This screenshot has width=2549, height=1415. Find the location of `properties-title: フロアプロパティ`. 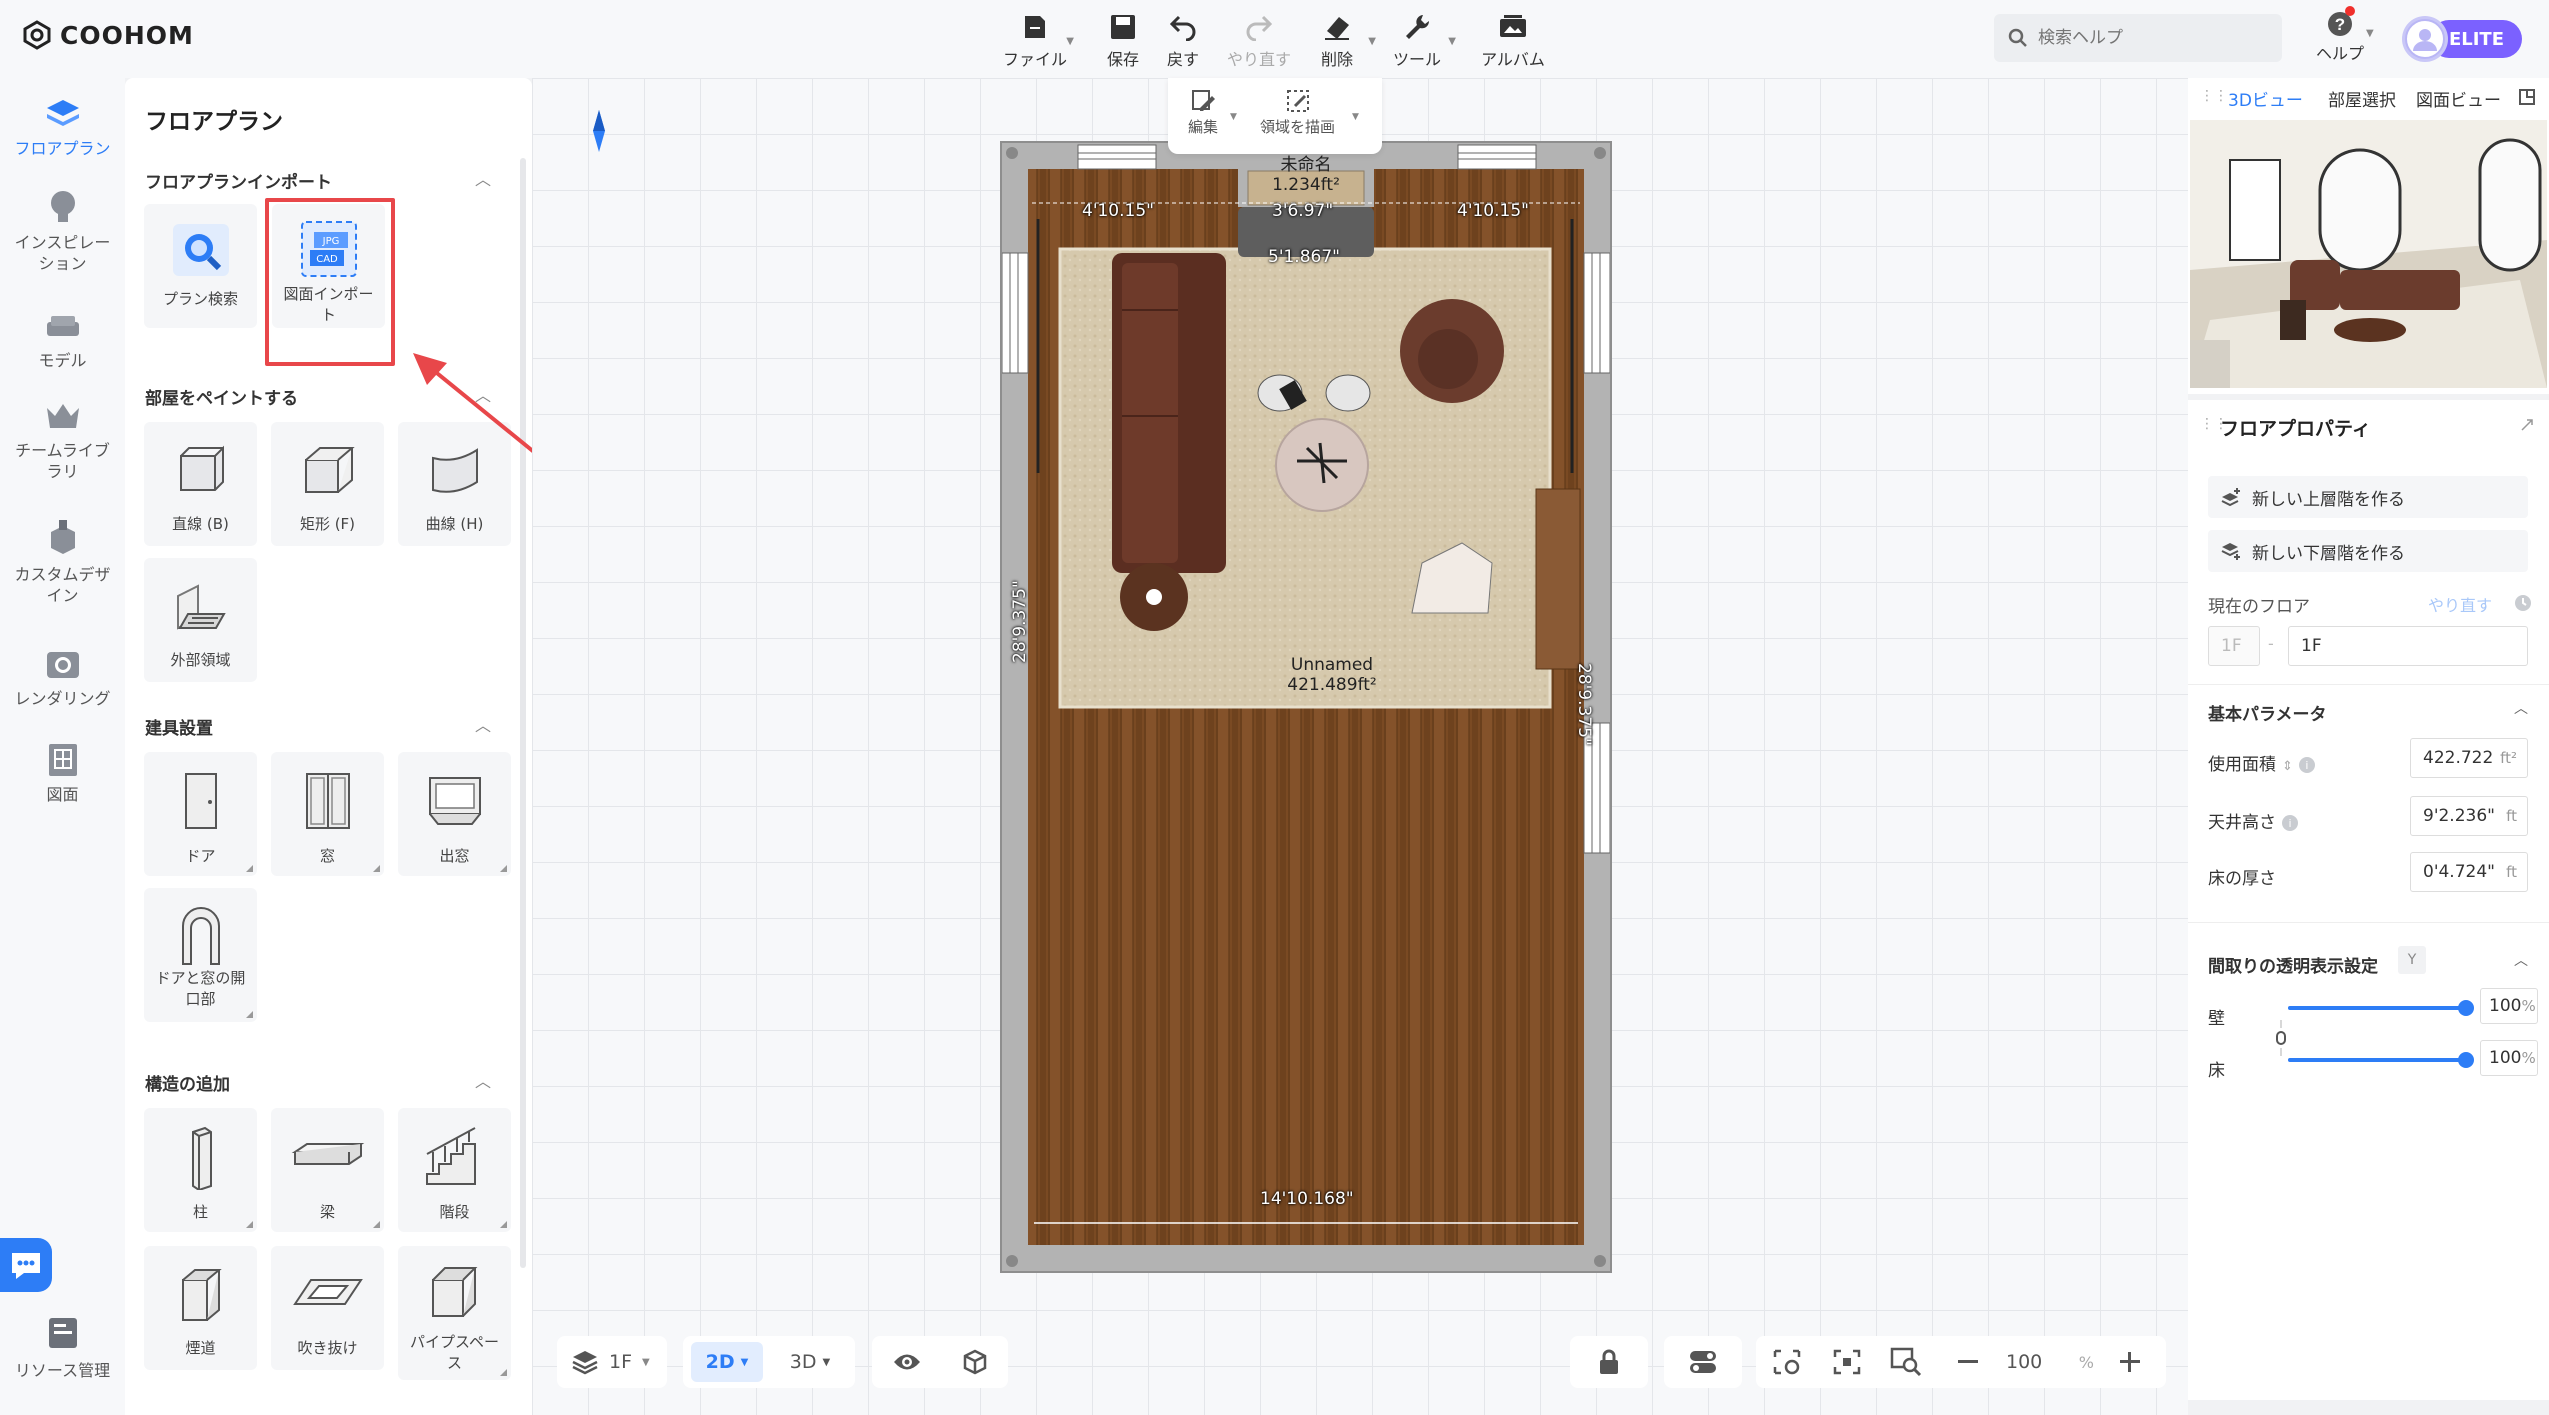

properties-title: フロアプロパティ is located at coordinates (2295, 429).